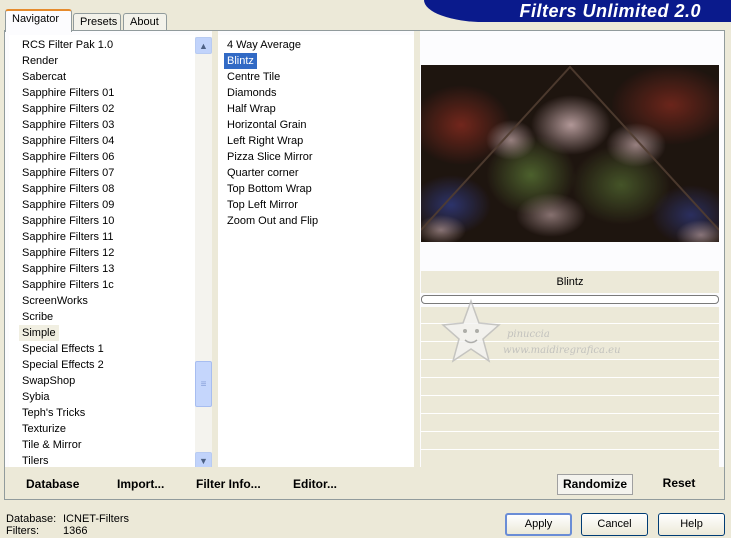 This screenshot has width=731, height=538. Describe the element at coordinates (595, 484) in the screenshot. I see `randomize-button: Randomize` at that location.